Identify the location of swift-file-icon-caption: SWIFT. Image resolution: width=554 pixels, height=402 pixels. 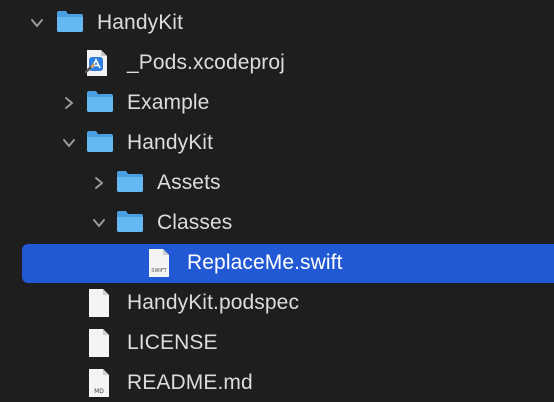
(159, 271).